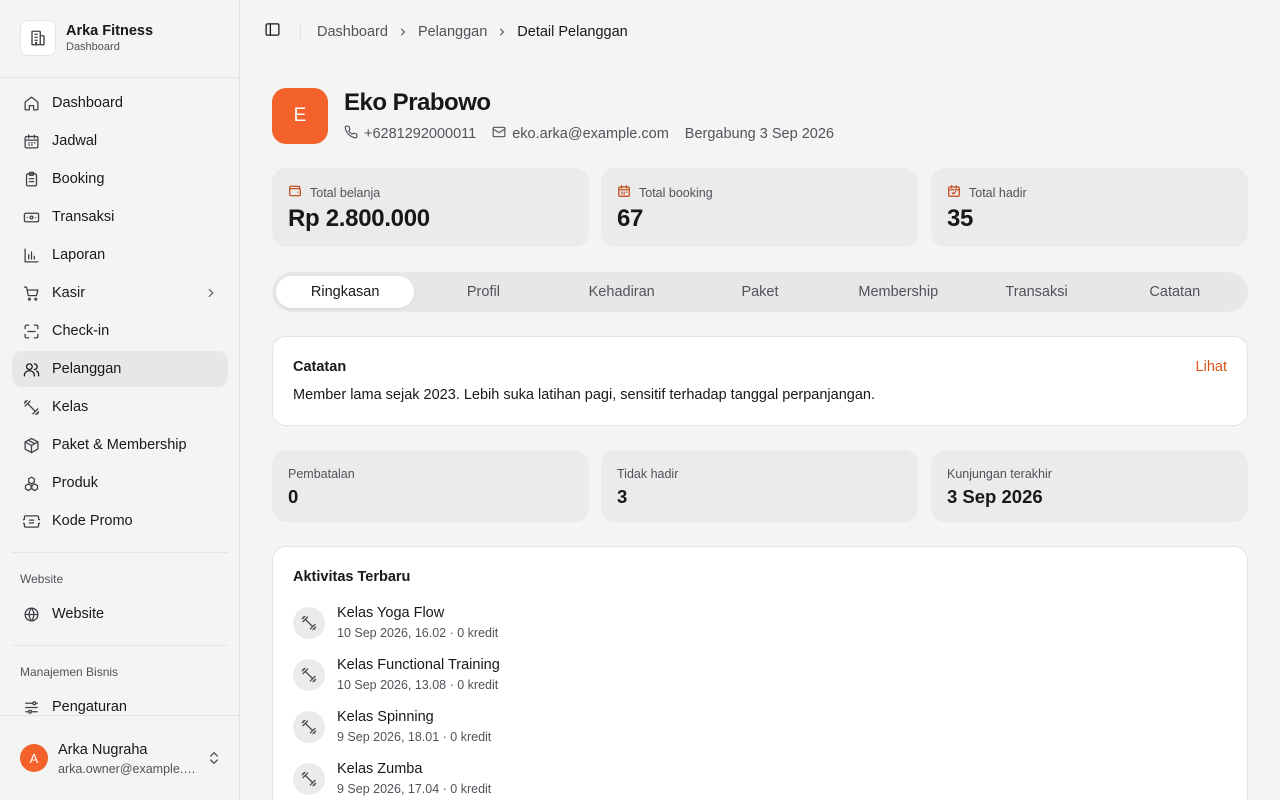 Image resolution: width=1280 pixels, height=800 pixels. Describe the element at coordinates (42, 579) in the screenshot. I see `section-label-website: Website` at that location.